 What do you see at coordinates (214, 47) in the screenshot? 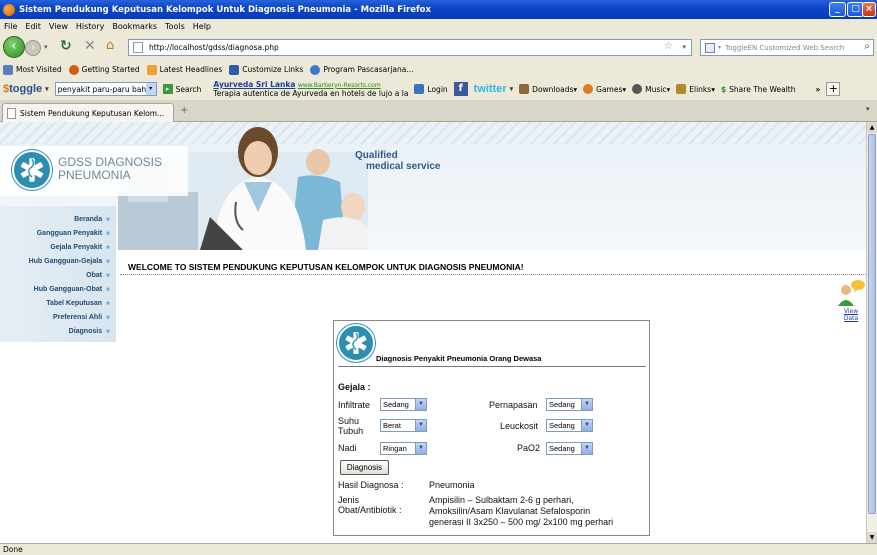
I see `url-text: http://localhost/gdss/diagnosa.php` at bounding box center [214, 47].